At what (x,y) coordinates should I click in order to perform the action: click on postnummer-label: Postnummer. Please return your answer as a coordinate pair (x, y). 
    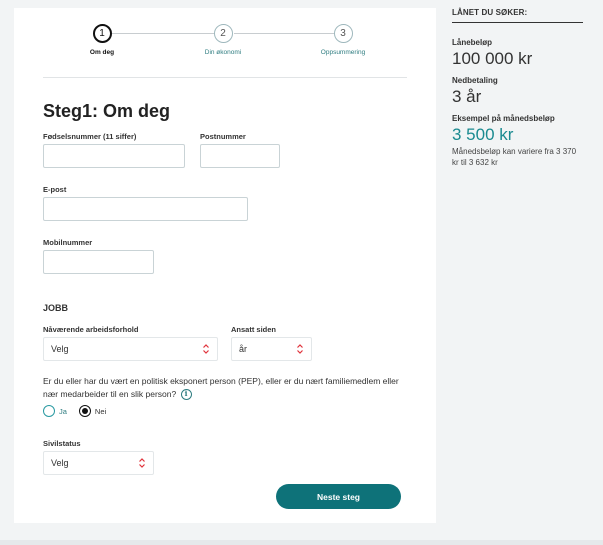
    Looking at the image, I should click on (223, 136).